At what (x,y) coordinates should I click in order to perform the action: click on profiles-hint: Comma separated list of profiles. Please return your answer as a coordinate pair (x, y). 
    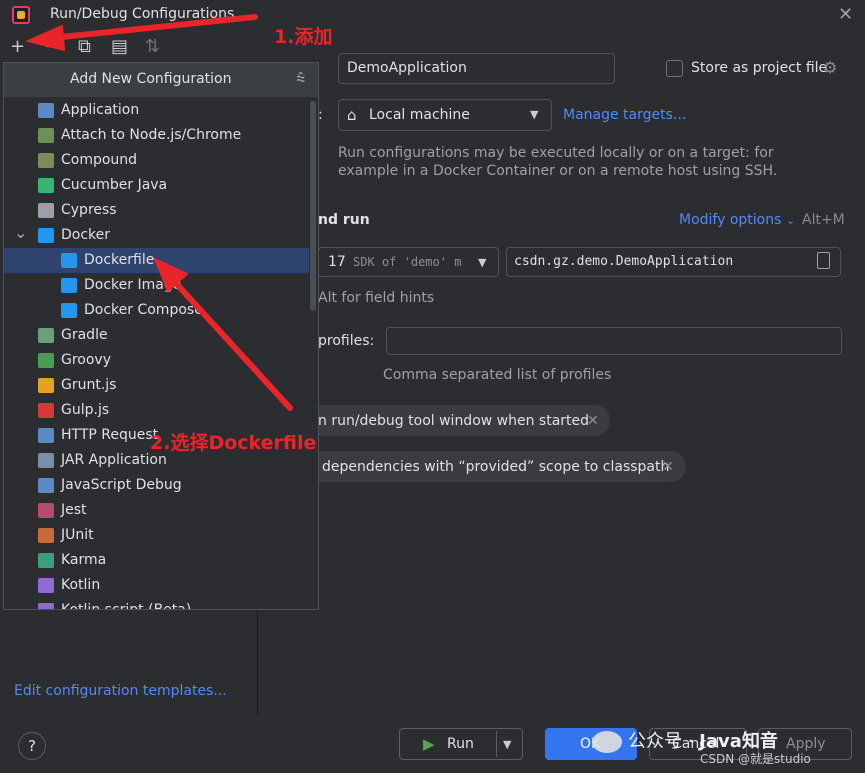
    Looking at the image, I should click on (497, 375).